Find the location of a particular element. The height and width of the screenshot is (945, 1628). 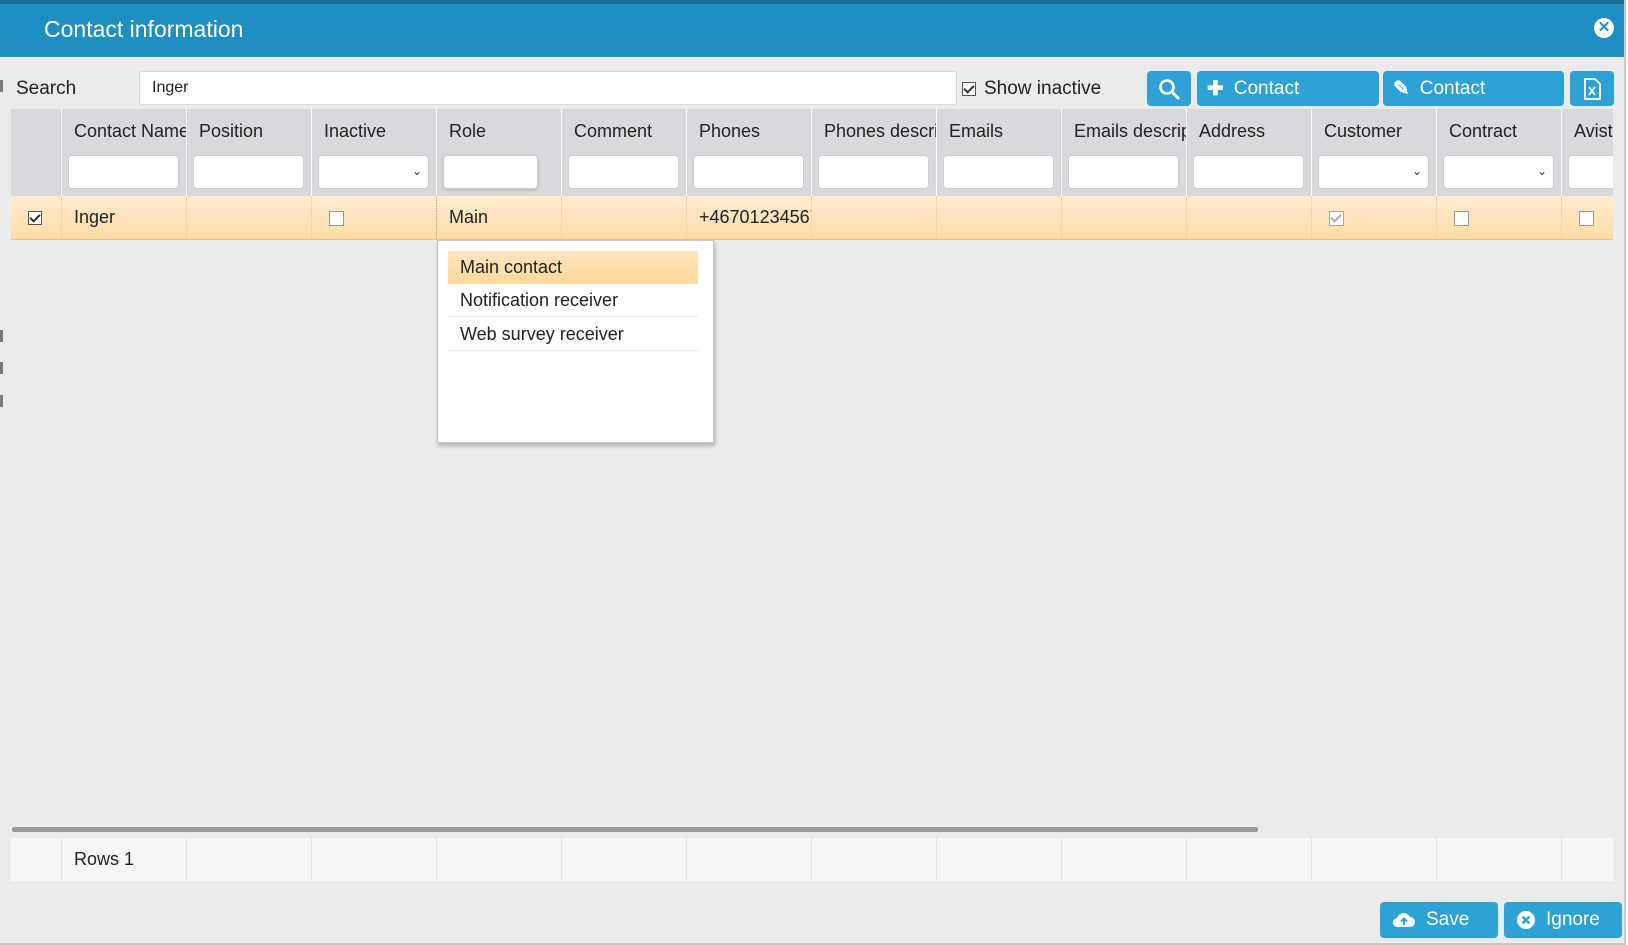

column-header-avista: Avista is located at coordinates (1587, 152).